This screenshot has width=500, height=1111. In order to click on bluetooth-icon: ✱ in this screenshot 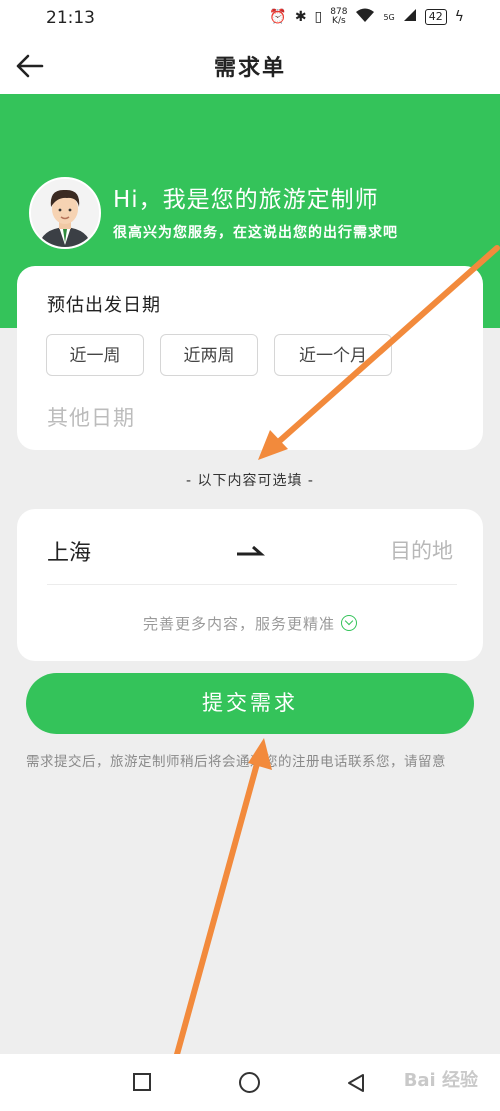, I will do `click(300, 17)`.